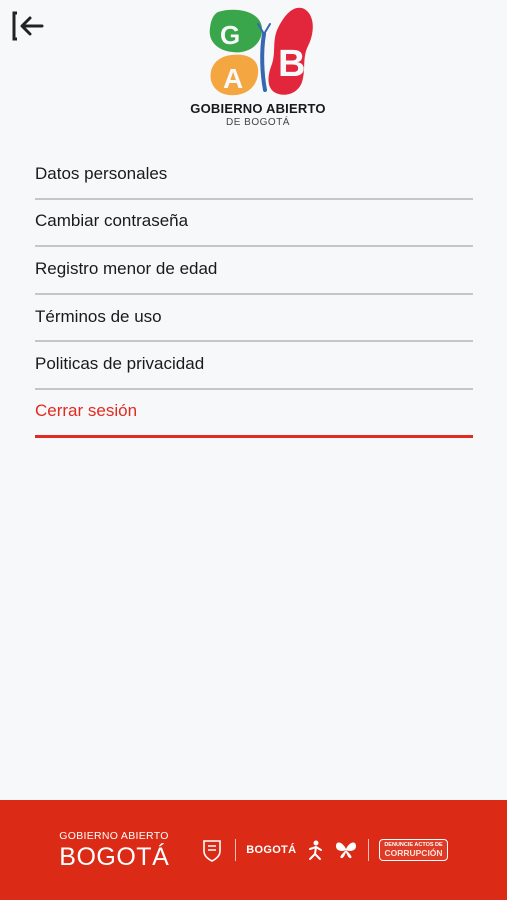 The width and height of the screenshot is (507, 900). Describe the element at coordinates (261, 51) in the screenshot. I see `butterfly-logo-icon: G A B` at that location.